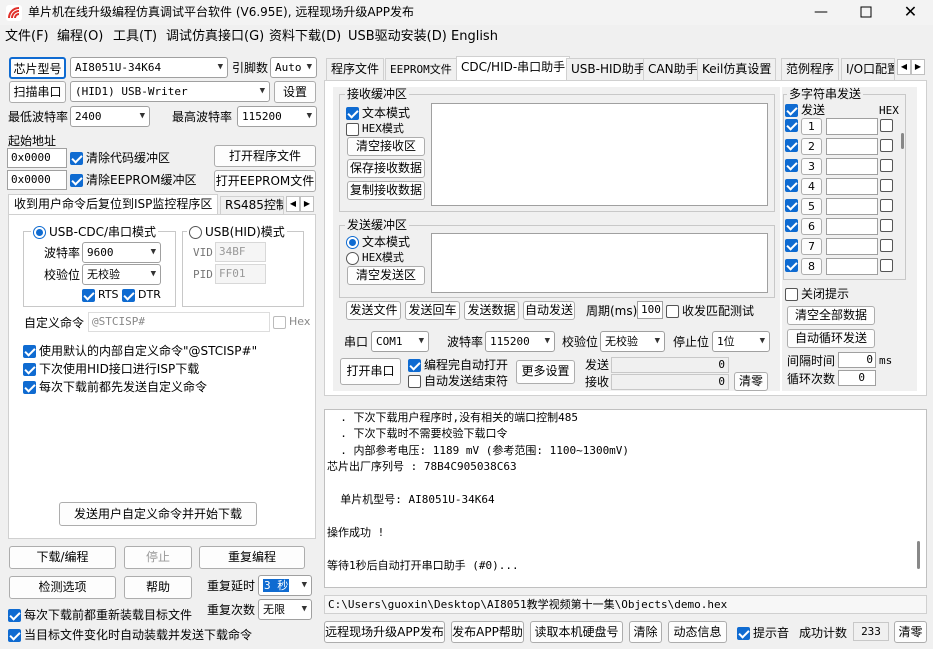 This screenshot has height=649, width=933. I want to click on recv-text-mode-checkbox: 文本模式, so click(378, 113).